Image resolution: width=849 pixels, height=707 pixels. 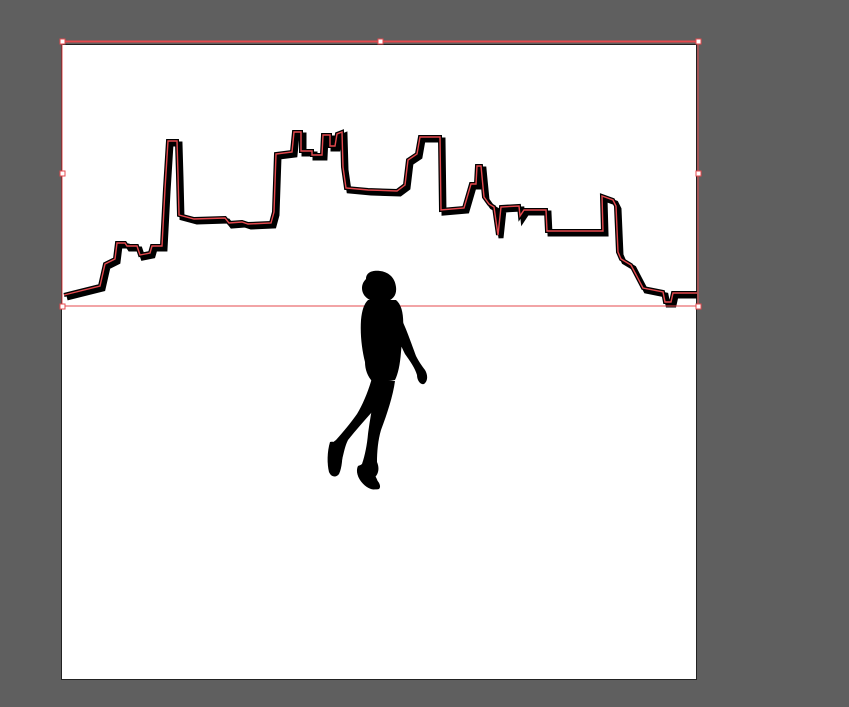 What do you see at coordinates (382, 341) in the screenshot?
I see `silhouette-torso` at bounding box center [382, 341].